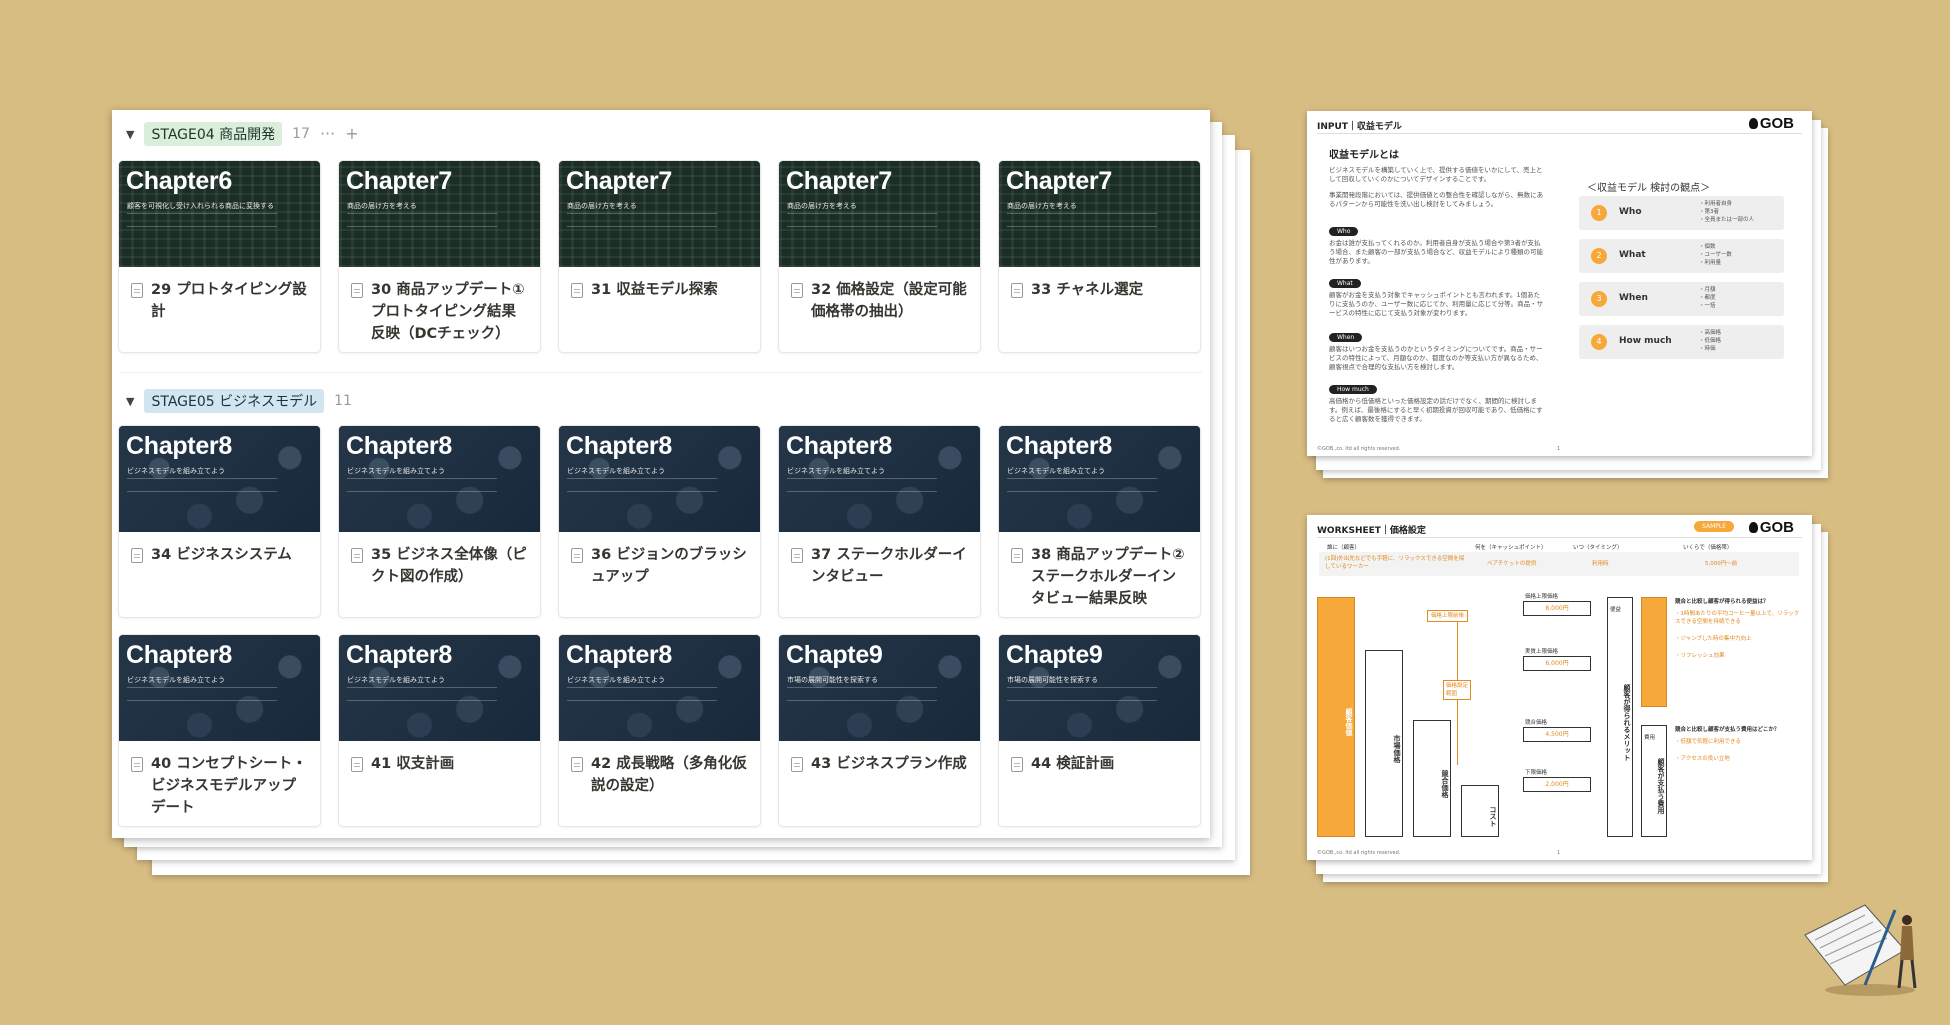 The height and width of the screenshot is (1025, 1950). Describe the element at coordinates (351, 134) in the screenshot. I see `add-item-icon: +` at that location.